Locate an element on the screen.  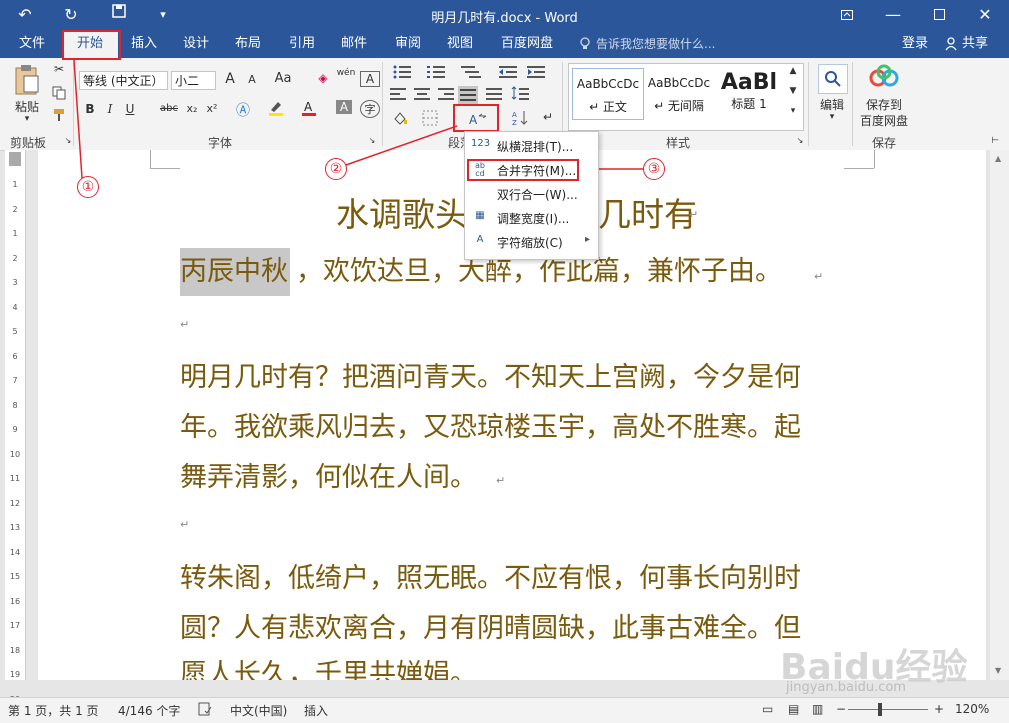
minimize-button: — is located at coordinates (893, 15).